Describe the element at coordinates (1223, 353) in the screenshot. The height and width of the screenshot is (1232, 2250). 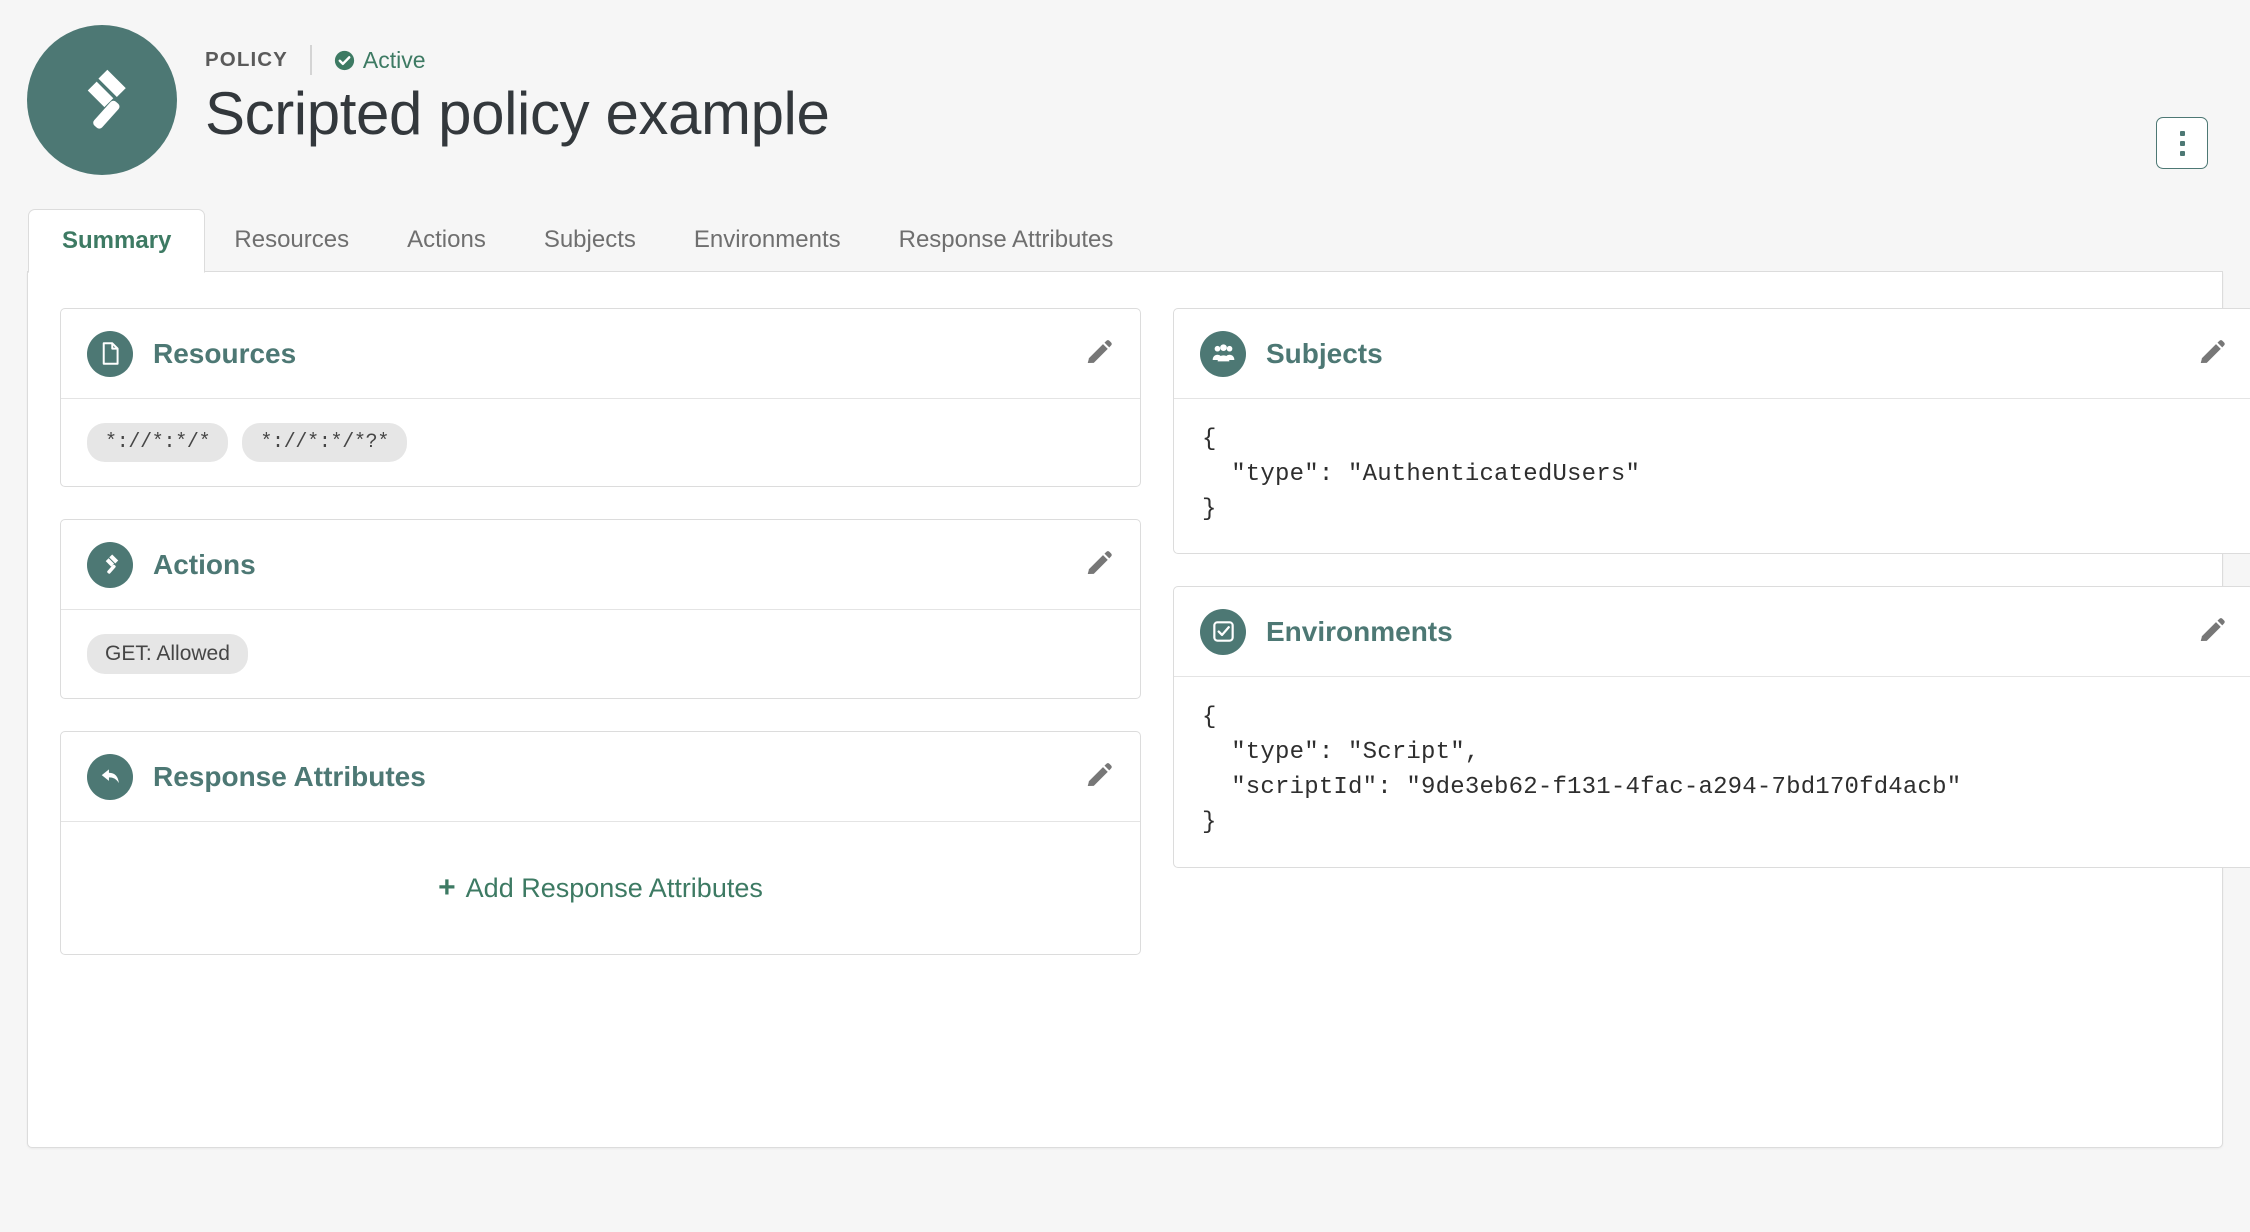
I see `users-group-icon` at that location.